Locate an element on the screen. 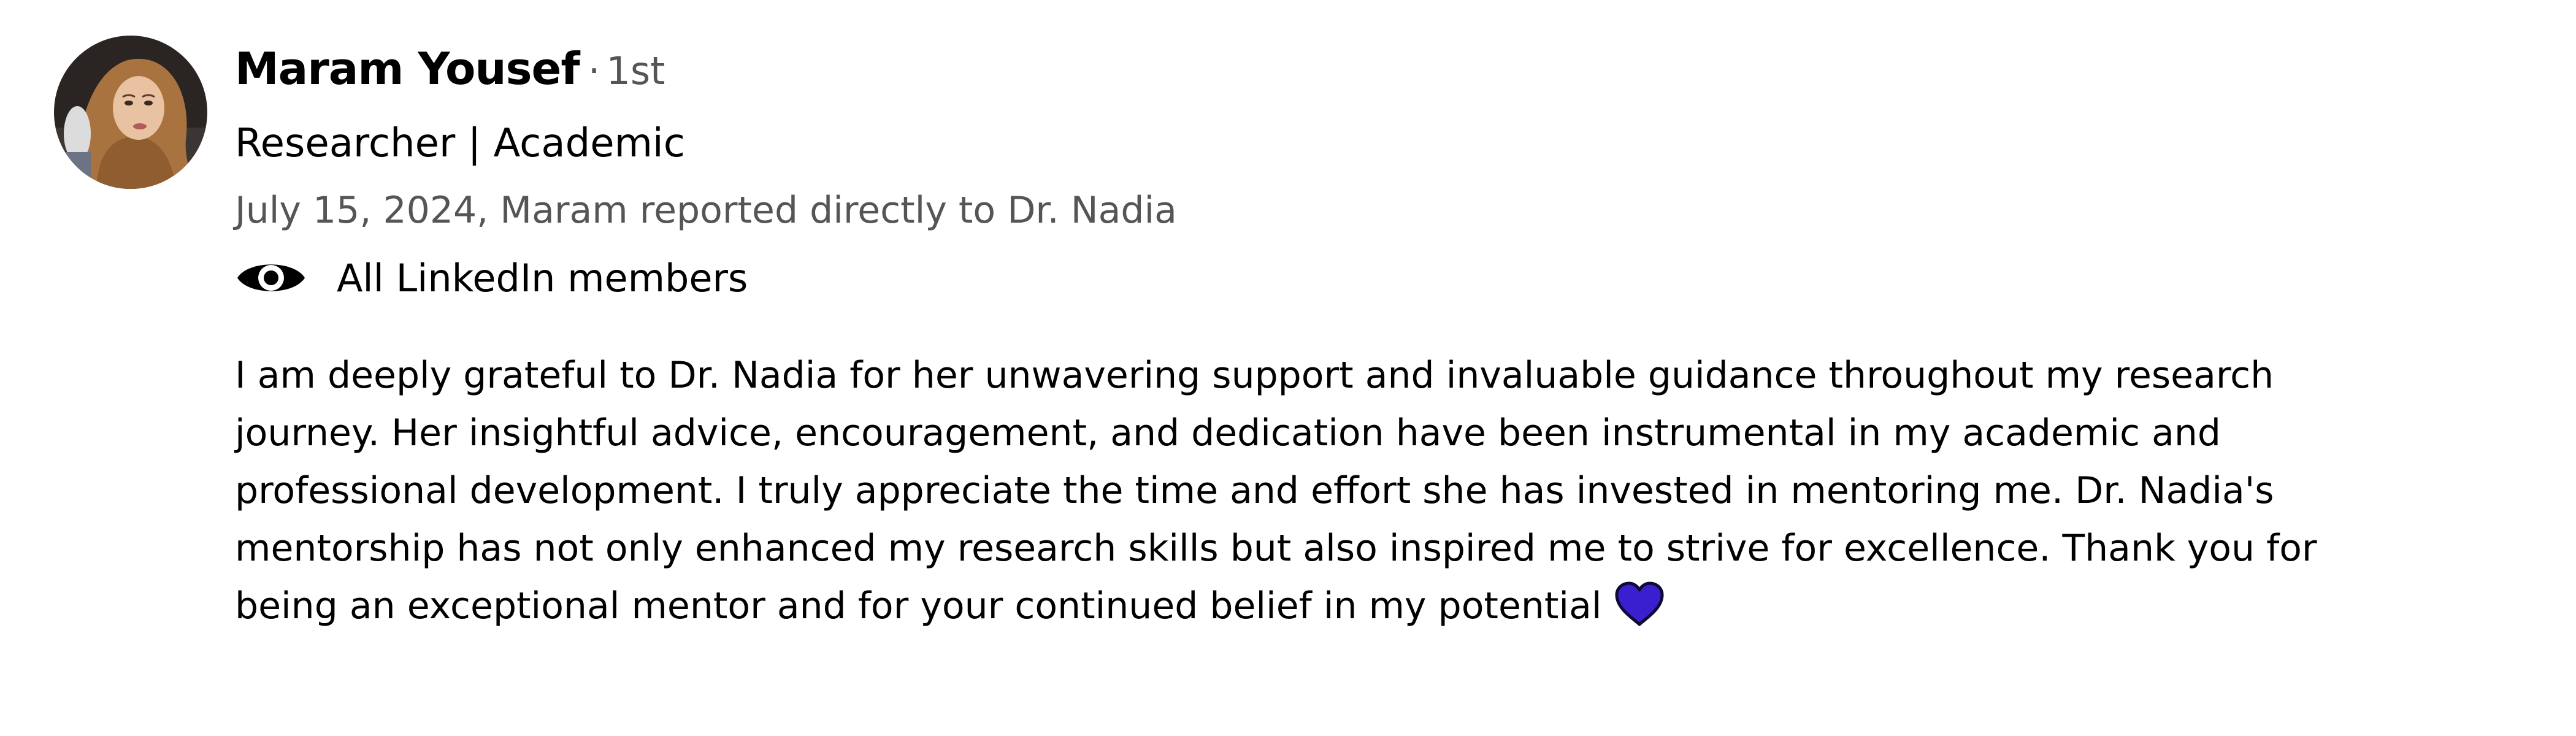  author-headline: Researcher | Academic is located at coordinates (460, 143).